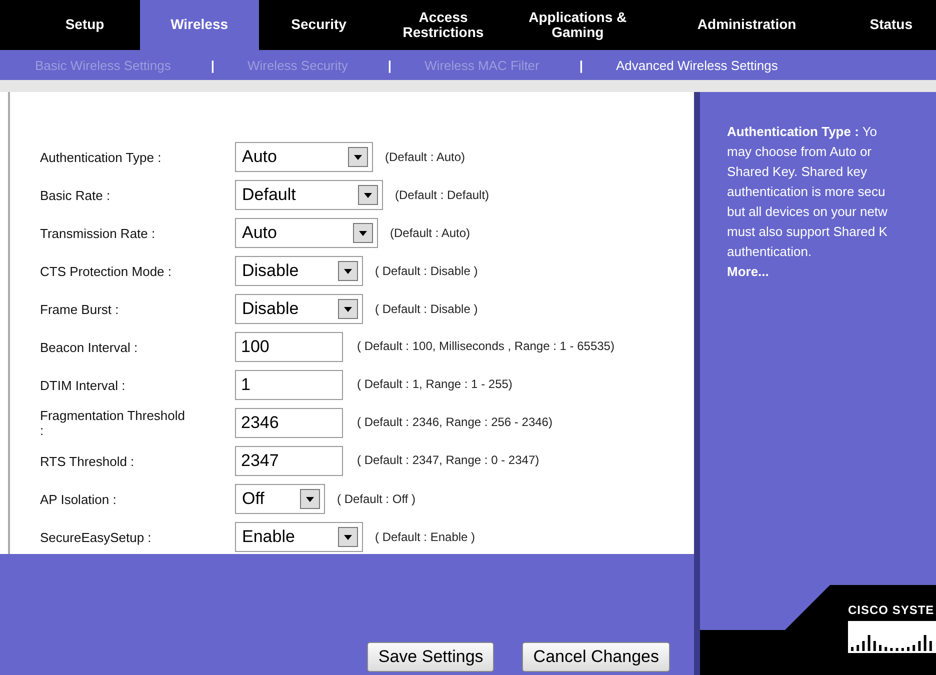 The width and height of the screenshot is (936, 675). Describe the element at coordinates (85, 25) in the screenshot. I see `nav-tab: Setup` at that location.